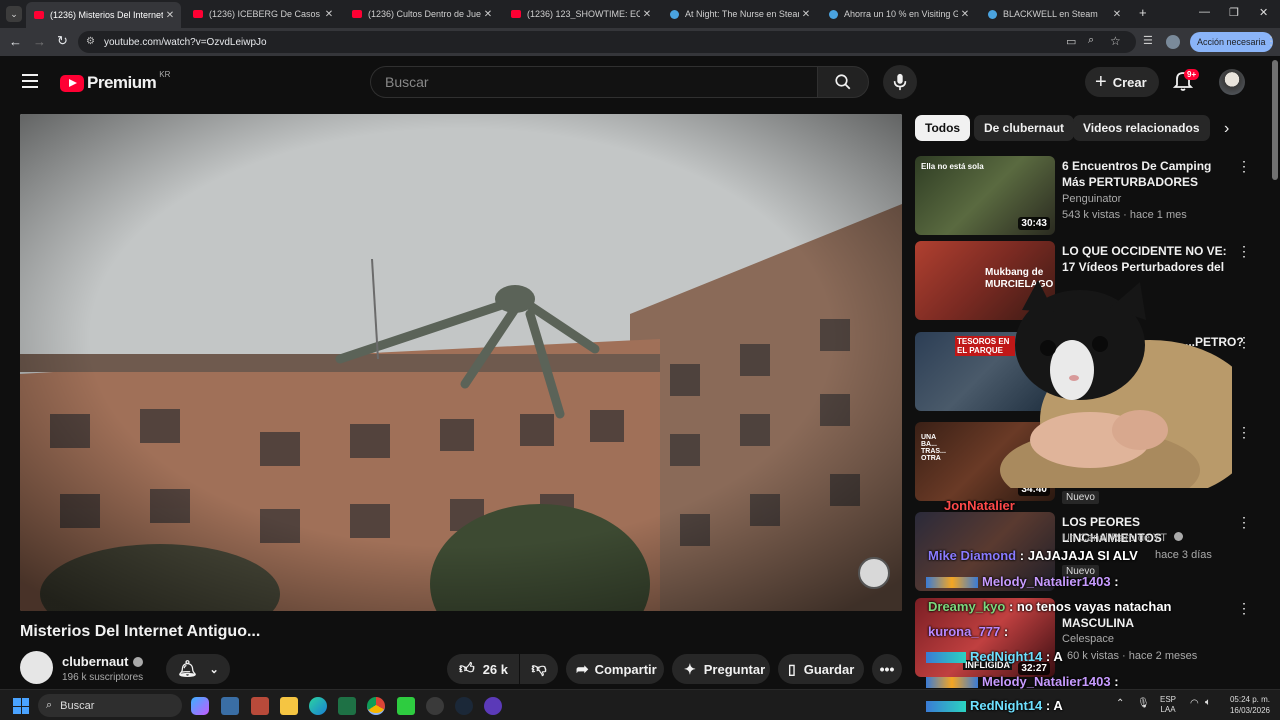 The width and height of the screenshot is (1280, 720). What do you see at coordinates (1232, 82) in the screenshot?
I see `account-avatar` at bounding box center [1232, 82].